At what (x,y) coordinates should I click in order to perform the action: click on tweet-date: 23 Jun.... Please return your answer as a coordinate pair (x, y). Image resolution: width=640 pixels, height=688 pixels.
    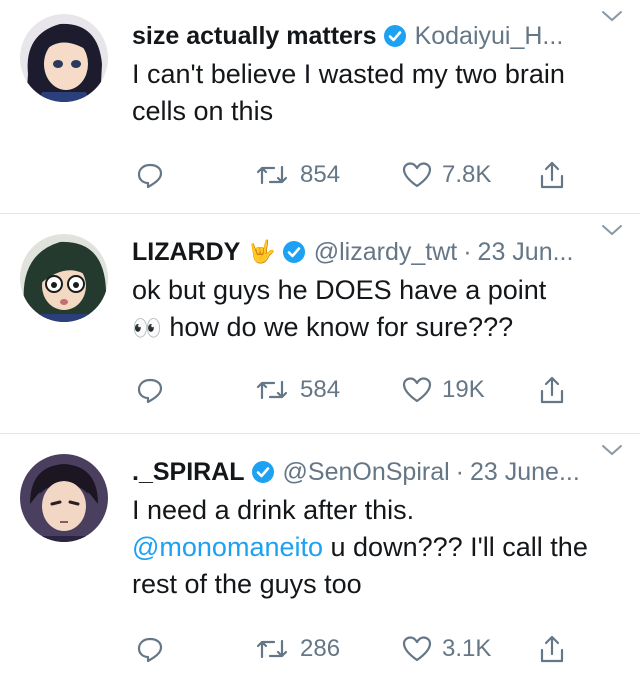
    Looking at the image, I should click on (526, 252).